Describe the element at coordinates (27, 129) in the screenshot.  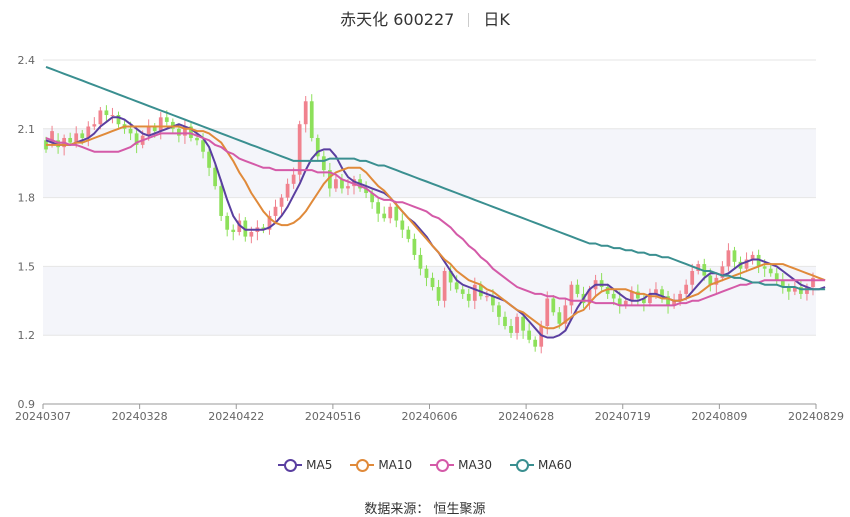
I see `y-tick-label: 2.1` at that location.